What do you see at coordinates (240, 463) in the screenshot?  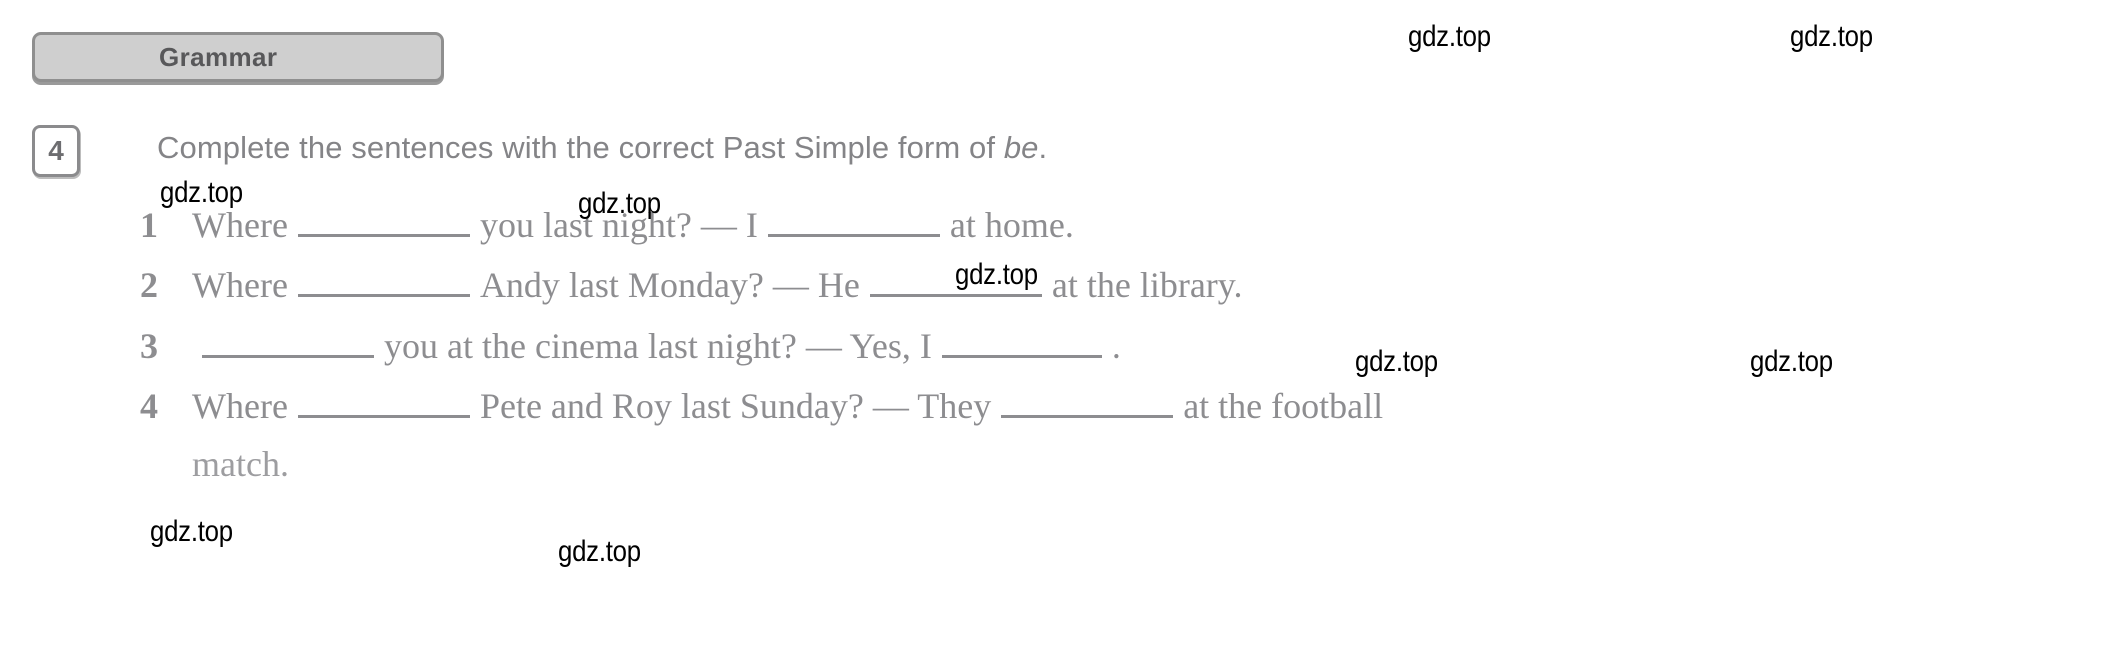 I see `item-wrapped-text: match.` at bounding box center [240, 463].